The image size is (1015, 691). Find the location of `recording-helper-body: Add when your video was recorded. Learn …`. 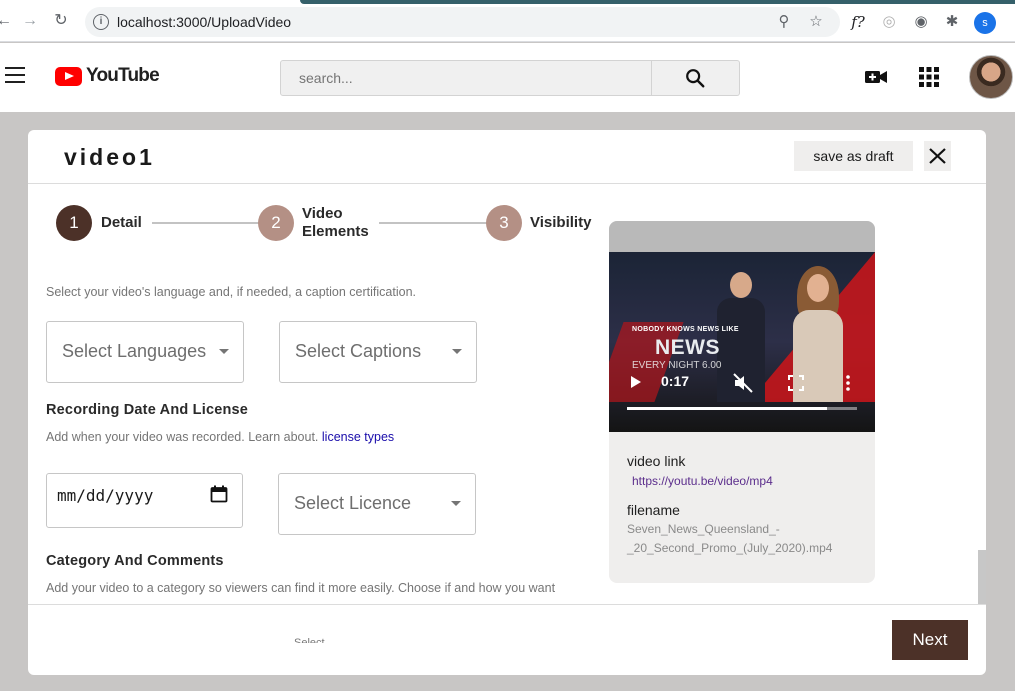

recording-helper-body: Add when your video was recorded. Learn … is located at coordinates (182, 437).